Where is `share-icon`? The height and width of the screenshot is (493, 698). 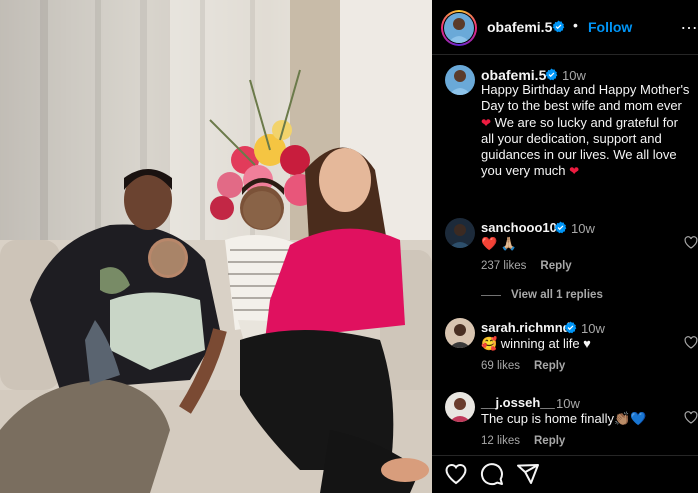
share-icon is located at coordinates (528, 474).